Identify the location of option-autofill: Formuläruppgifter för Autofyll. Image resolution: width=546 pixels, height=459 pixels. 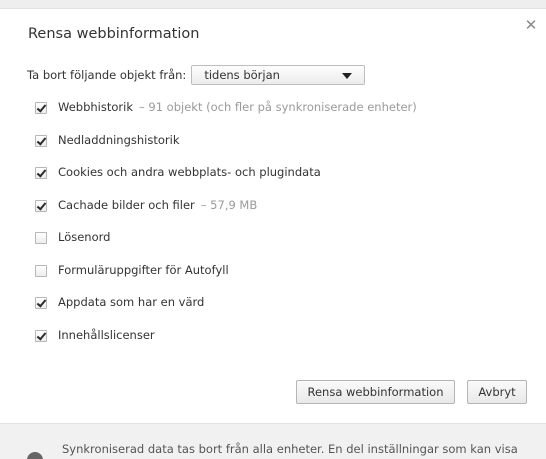
(226, 279).